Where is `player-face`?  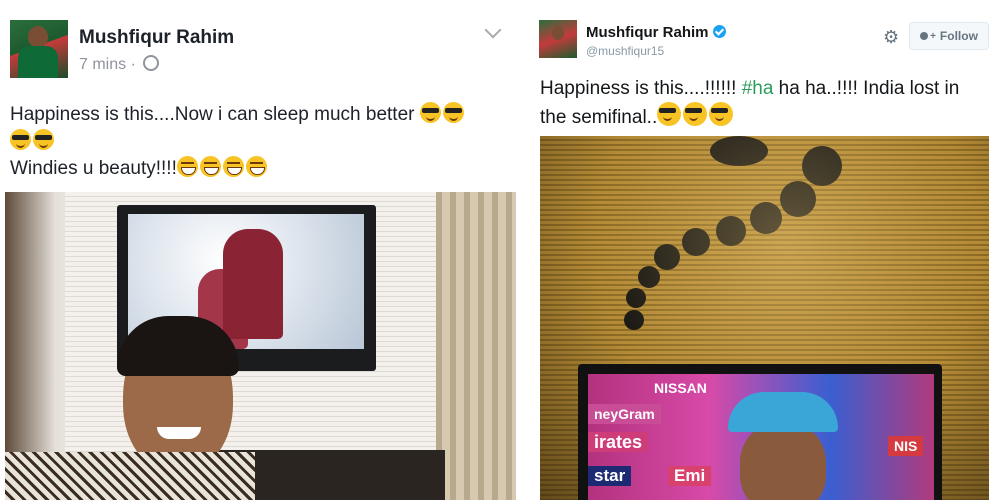 player-face is located at coordinates (783, 461).